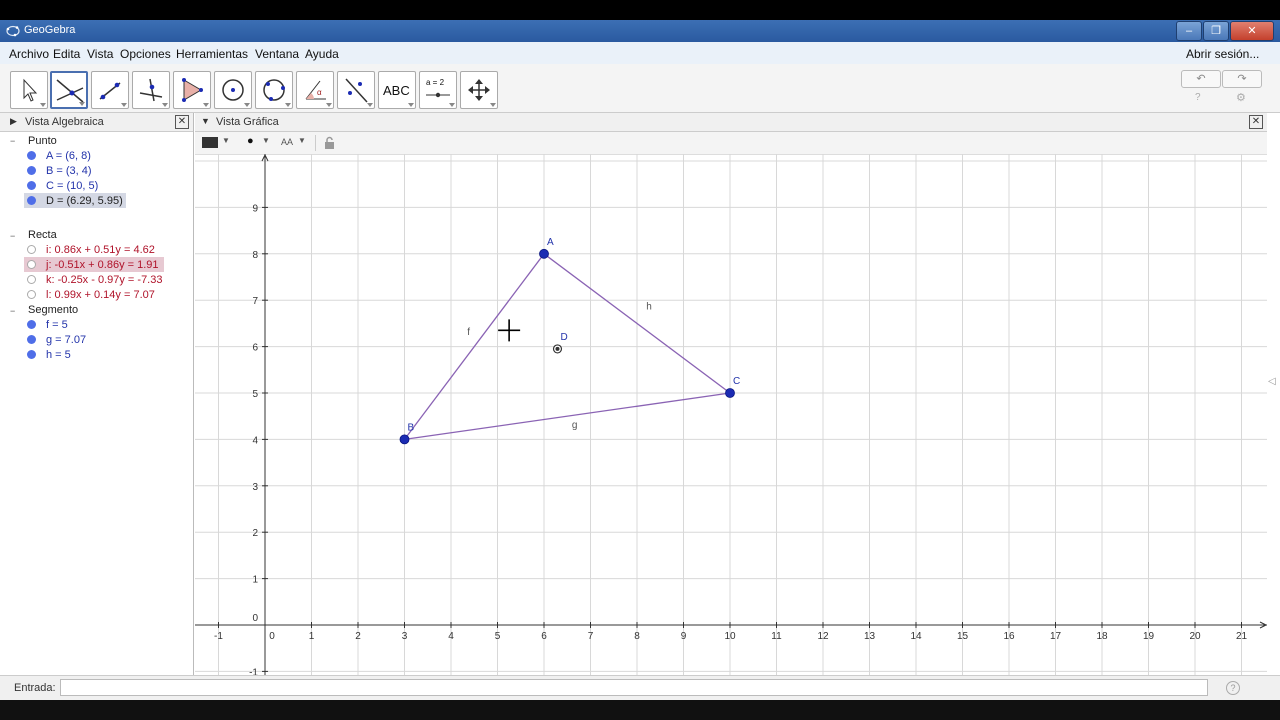  What do you see at coordinates (684, 636) in the screenshot?
I see `x-tick-label: 9` at bounding box center [684, 636].